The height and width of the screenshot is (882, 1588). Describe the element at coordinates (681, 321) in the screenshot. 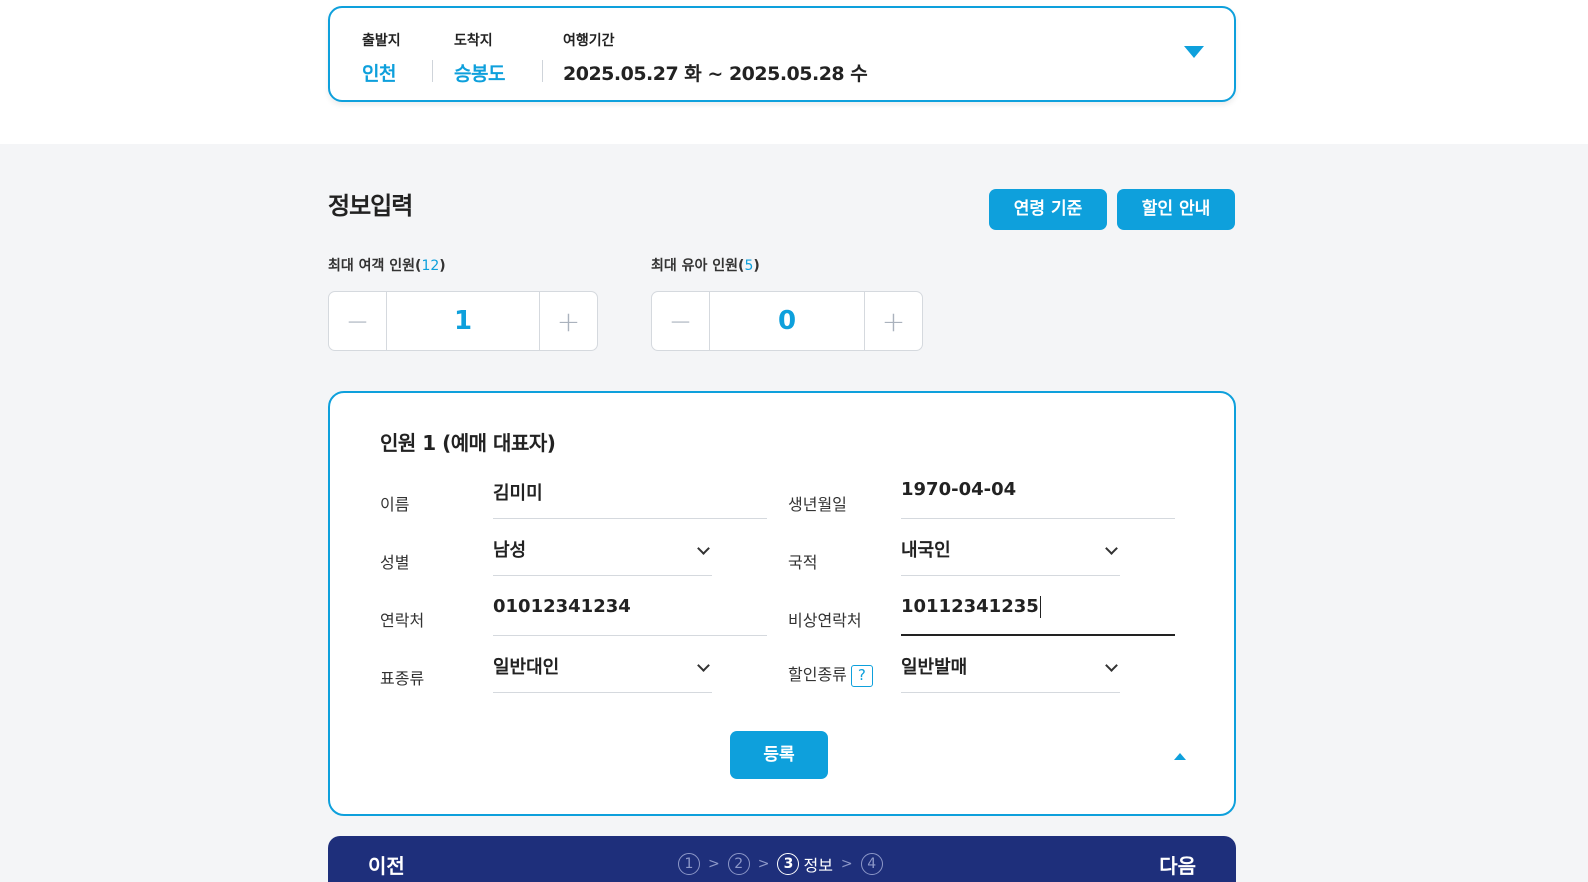

I see `infant-minus-button: −` at that location.